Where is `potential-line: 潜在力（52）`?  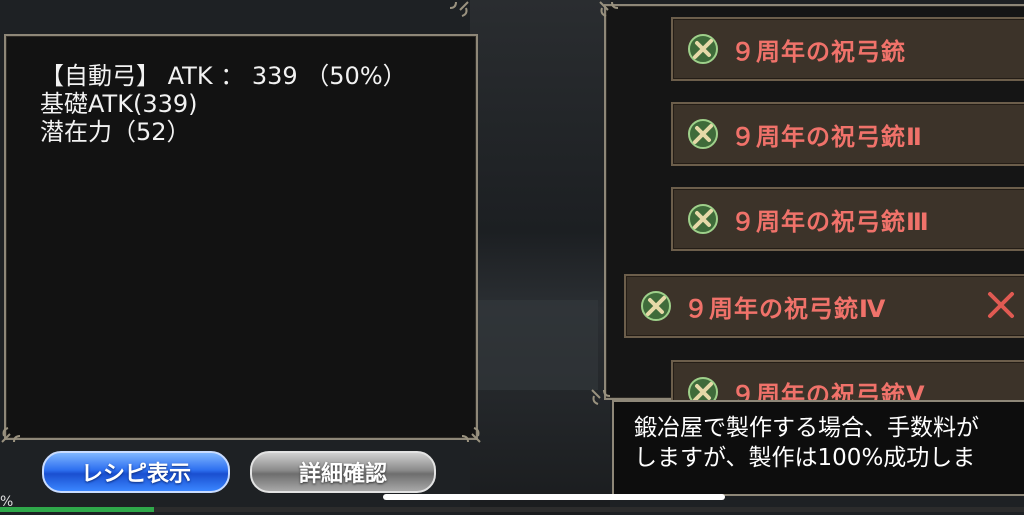 potential-line: 潜在力（52） is located at coordinates (115, 132).